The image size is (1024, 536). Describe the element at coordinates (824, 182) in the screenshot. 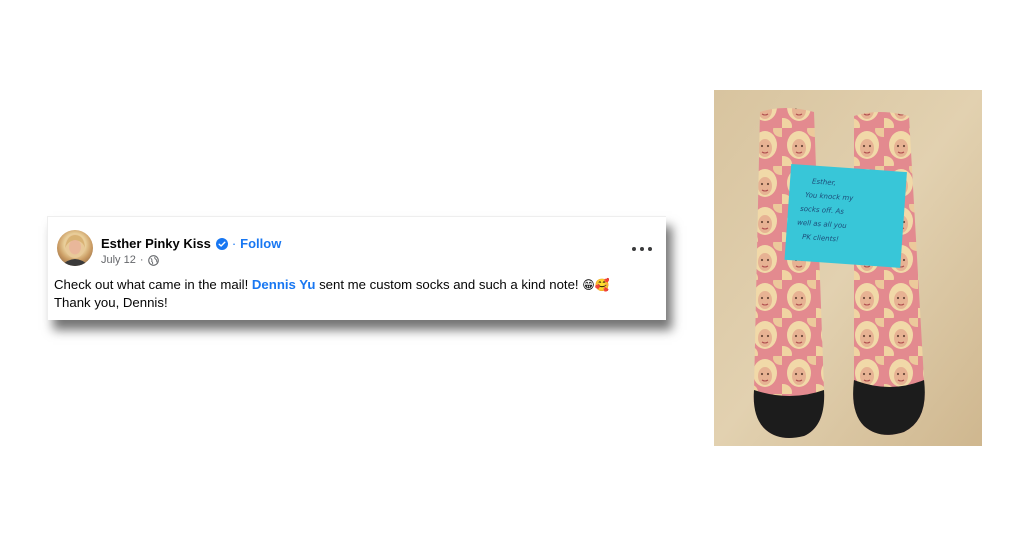

I see `svg-text: Esther,` at that location.